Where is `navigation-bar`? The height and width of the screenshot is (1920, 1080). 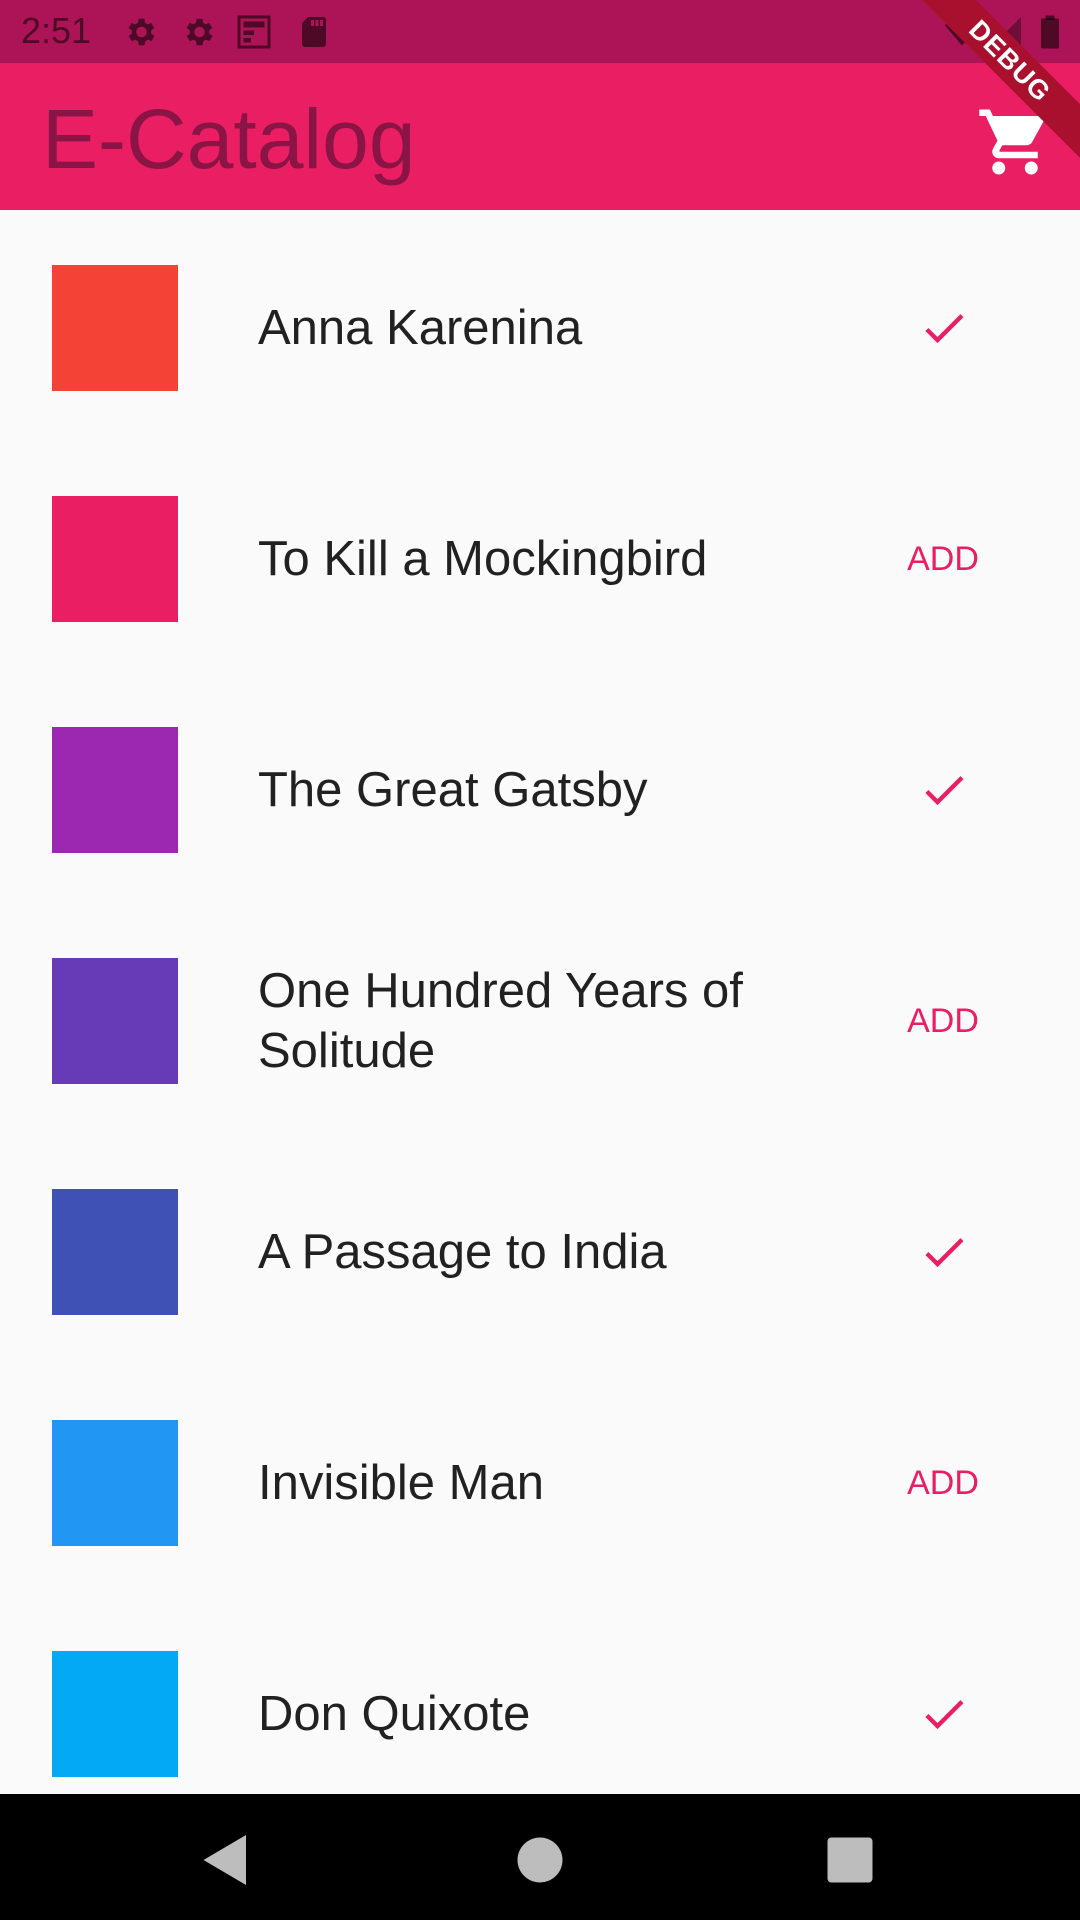
navigation-bar is located at coordinates (540, 1857).